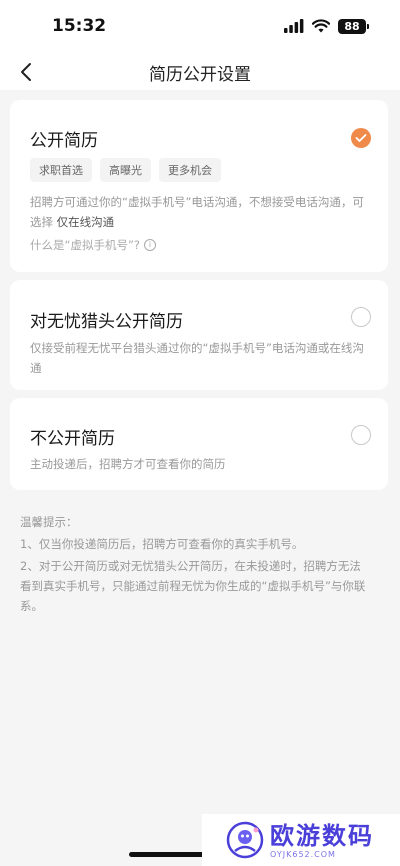  I want to click on wifi-icon, so click(321, 26).